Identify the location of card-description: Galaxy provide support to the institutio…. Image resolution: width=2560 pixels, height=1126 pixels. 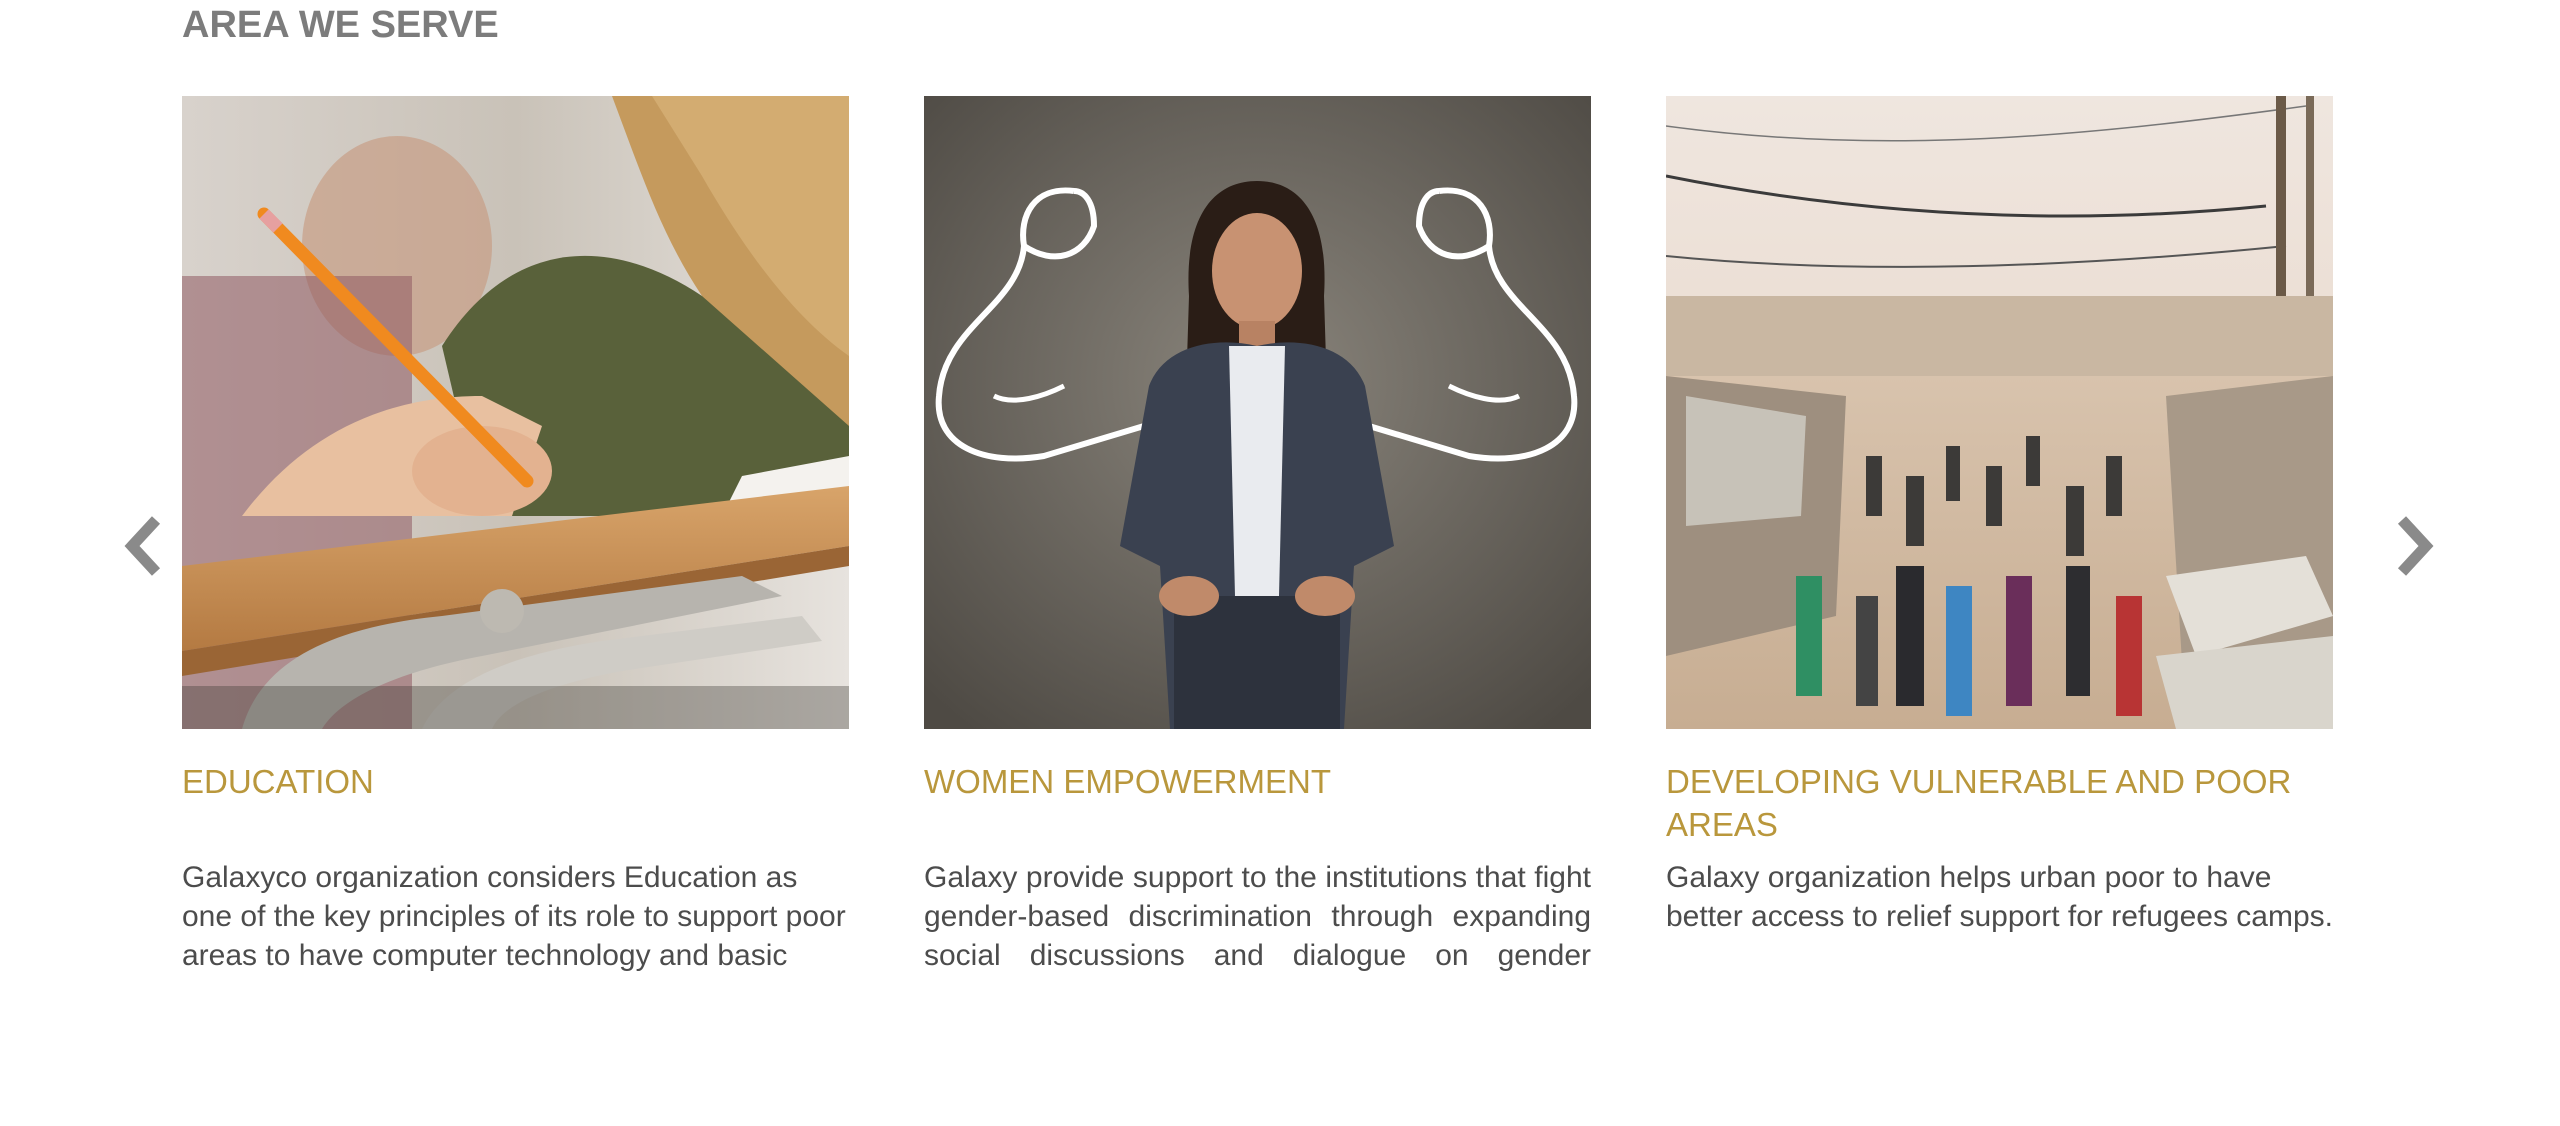
(1257, 916).